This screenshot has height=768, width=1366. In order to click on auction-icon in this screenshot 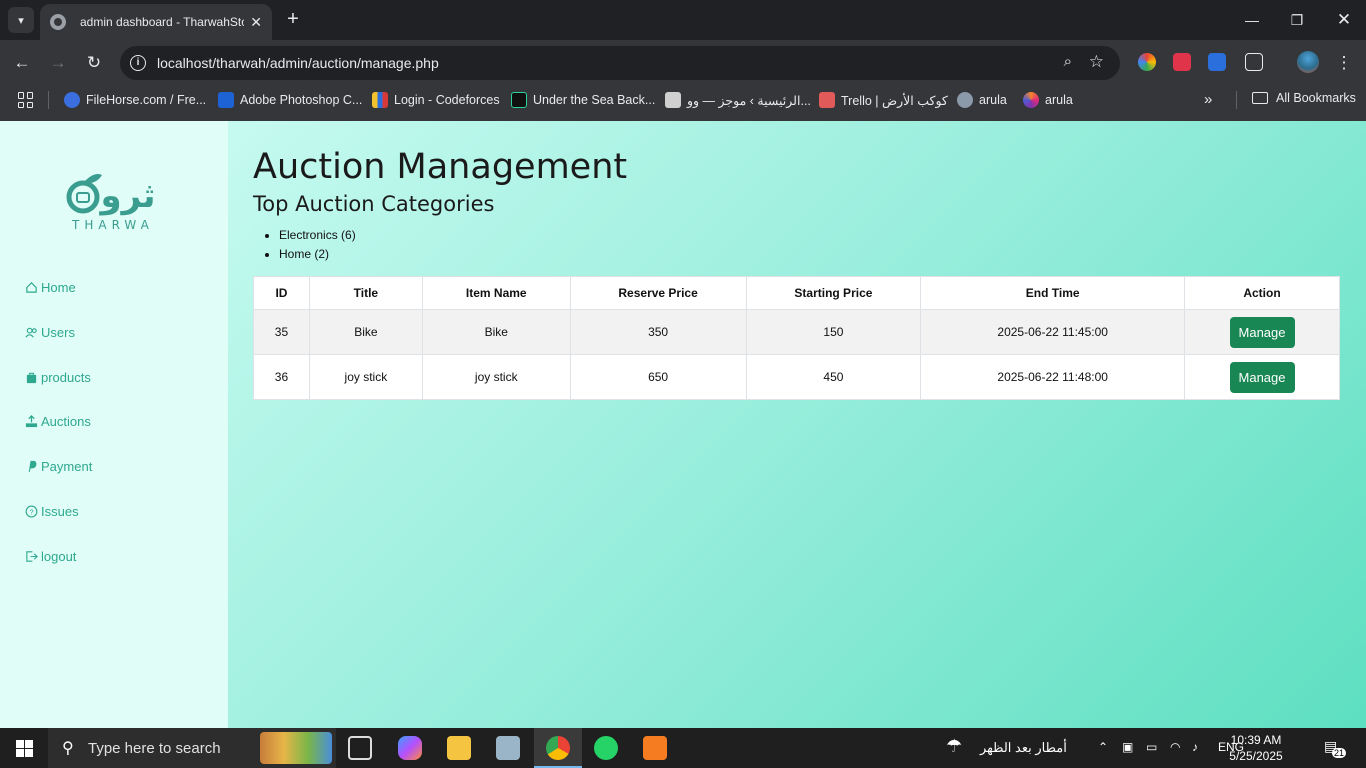, I will do `click(31, 421)`.